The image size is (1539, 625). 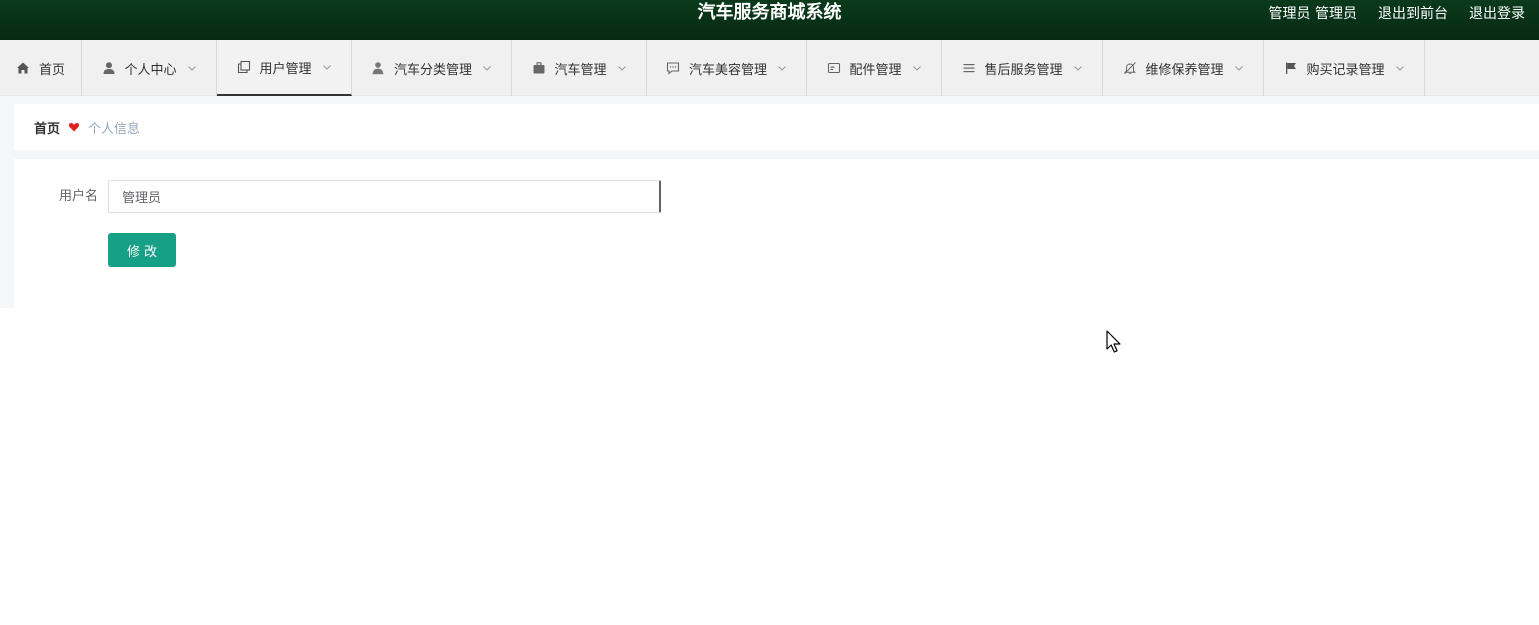 What do you see at coordinates (776, 127) in the screenshot?
I see `breadcrumb: 首页 个人信息` at bounding box center [776, 127].